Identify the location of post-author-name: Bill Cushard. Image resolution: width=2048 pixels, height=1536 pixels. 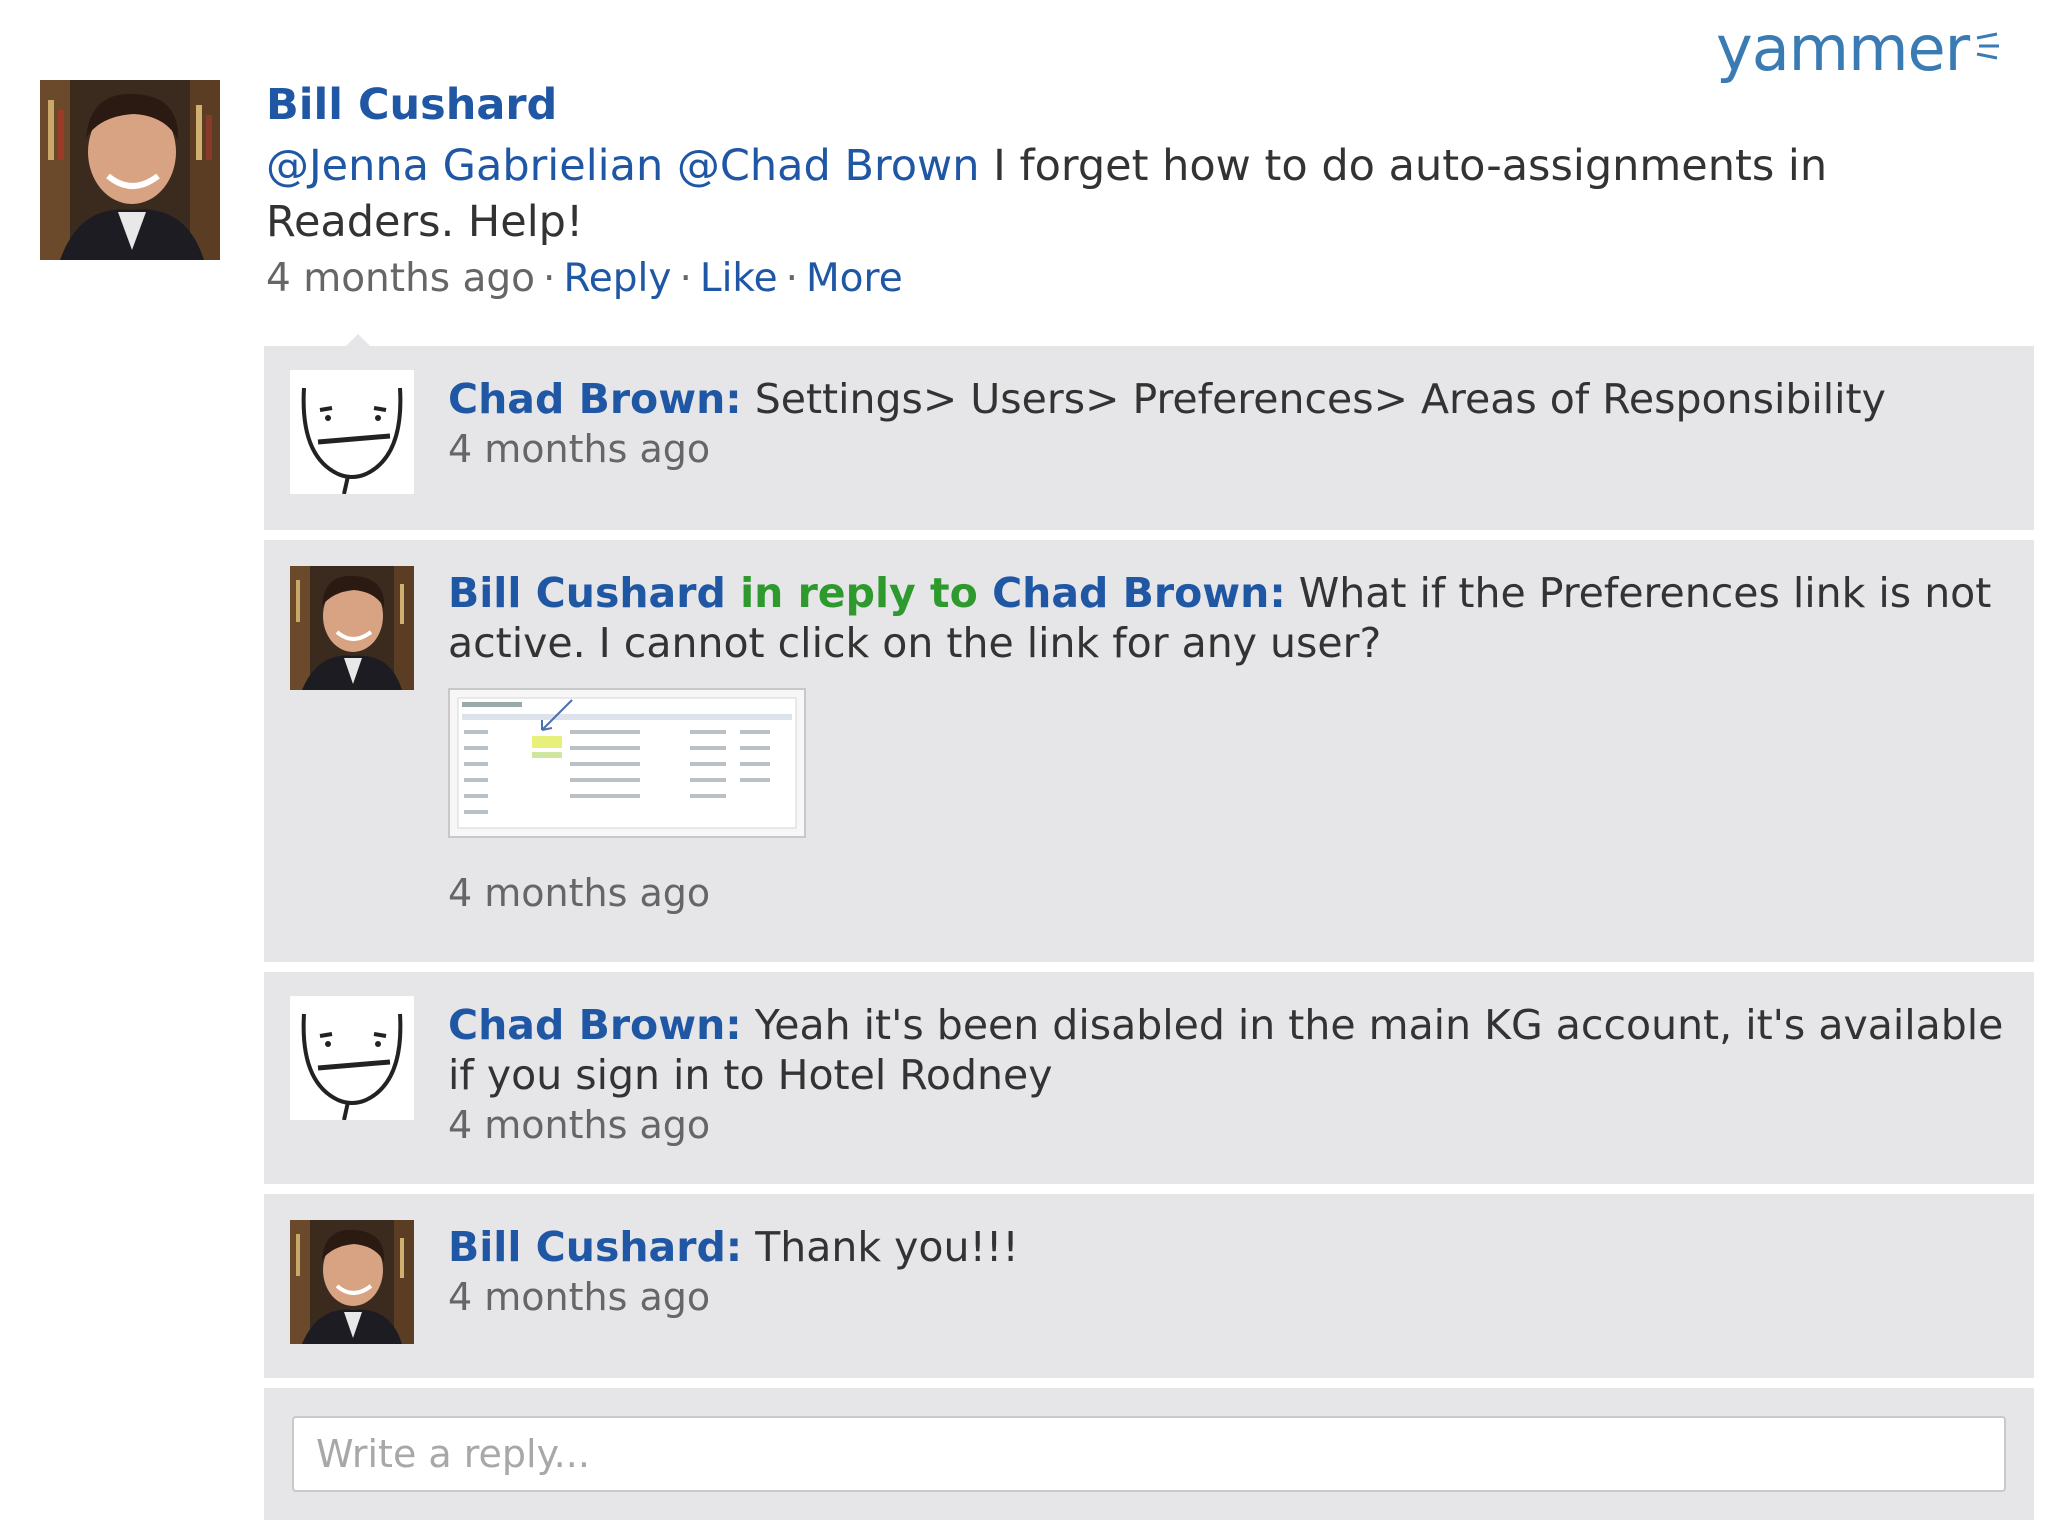
(411, 105).